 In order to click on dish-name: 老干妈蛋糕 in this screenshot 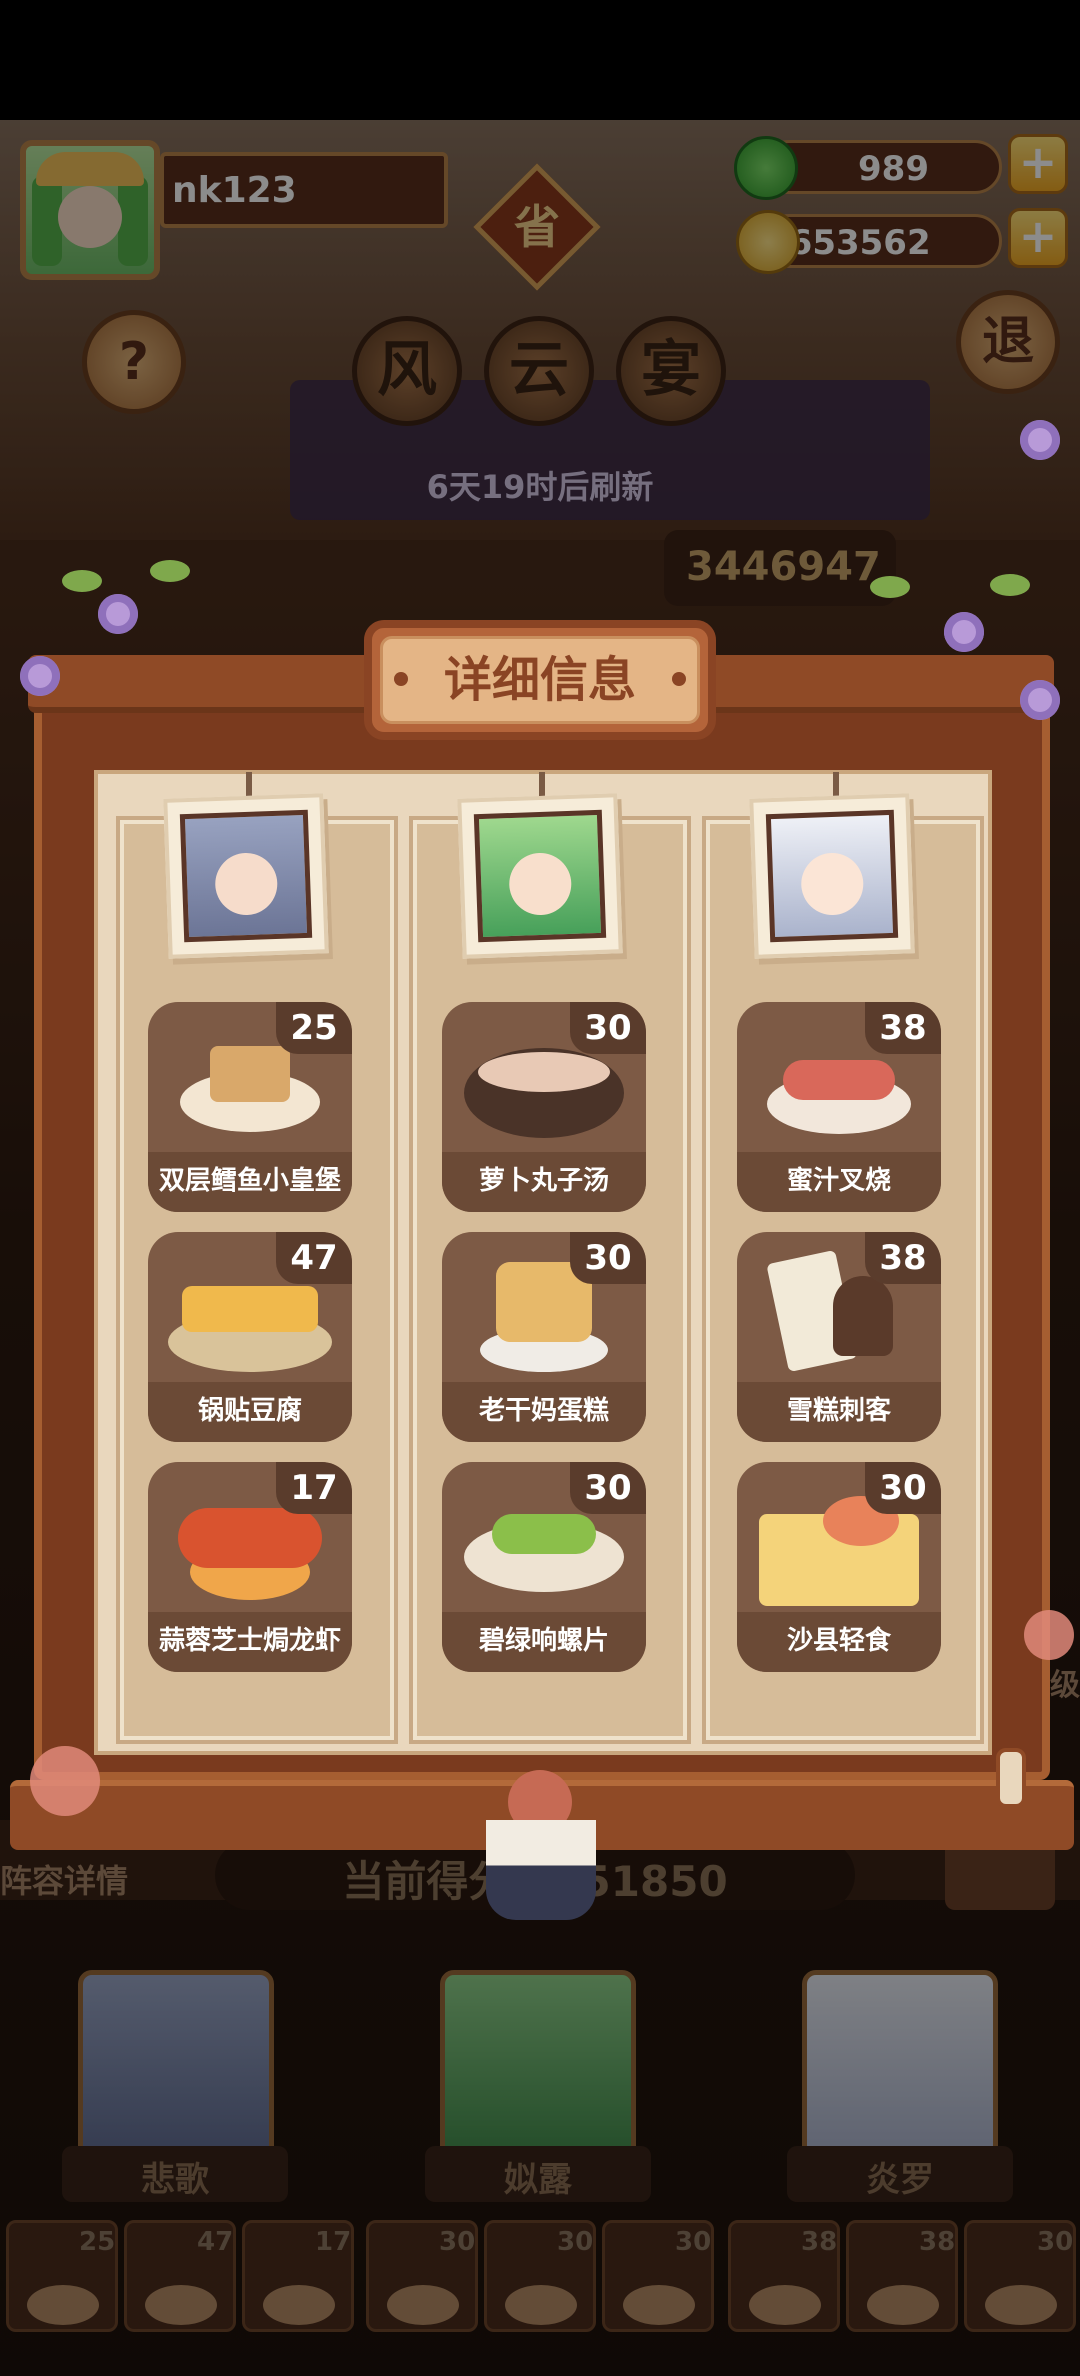, I will do `click(543, 1411)`.